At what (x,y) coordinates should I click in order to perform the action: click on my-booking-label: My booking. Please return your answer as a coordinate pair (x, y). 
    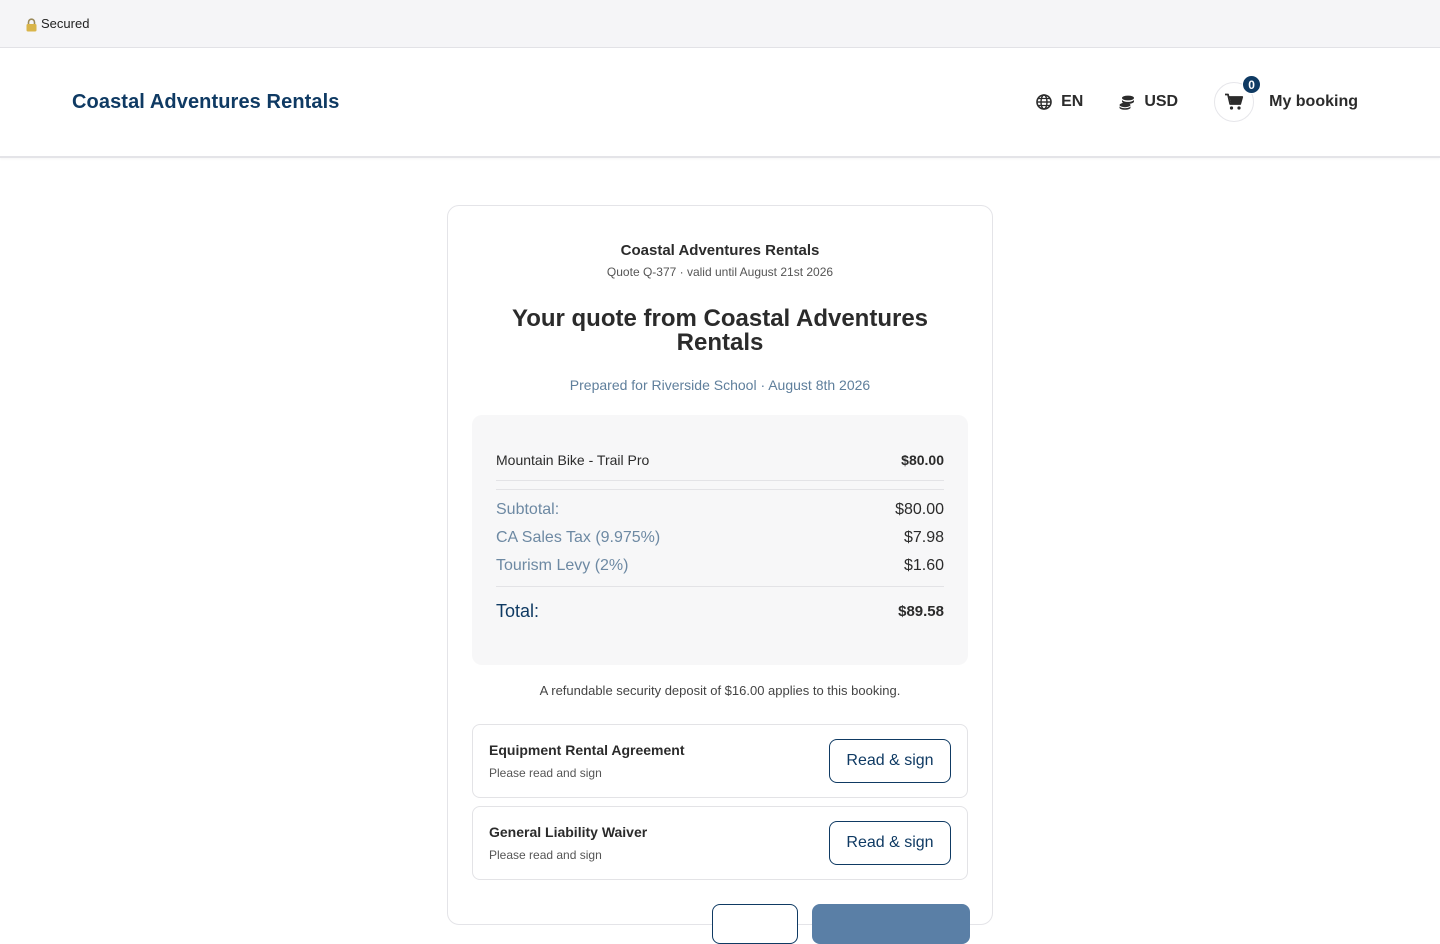
    Looking at the image, I should click on (1313, 101).